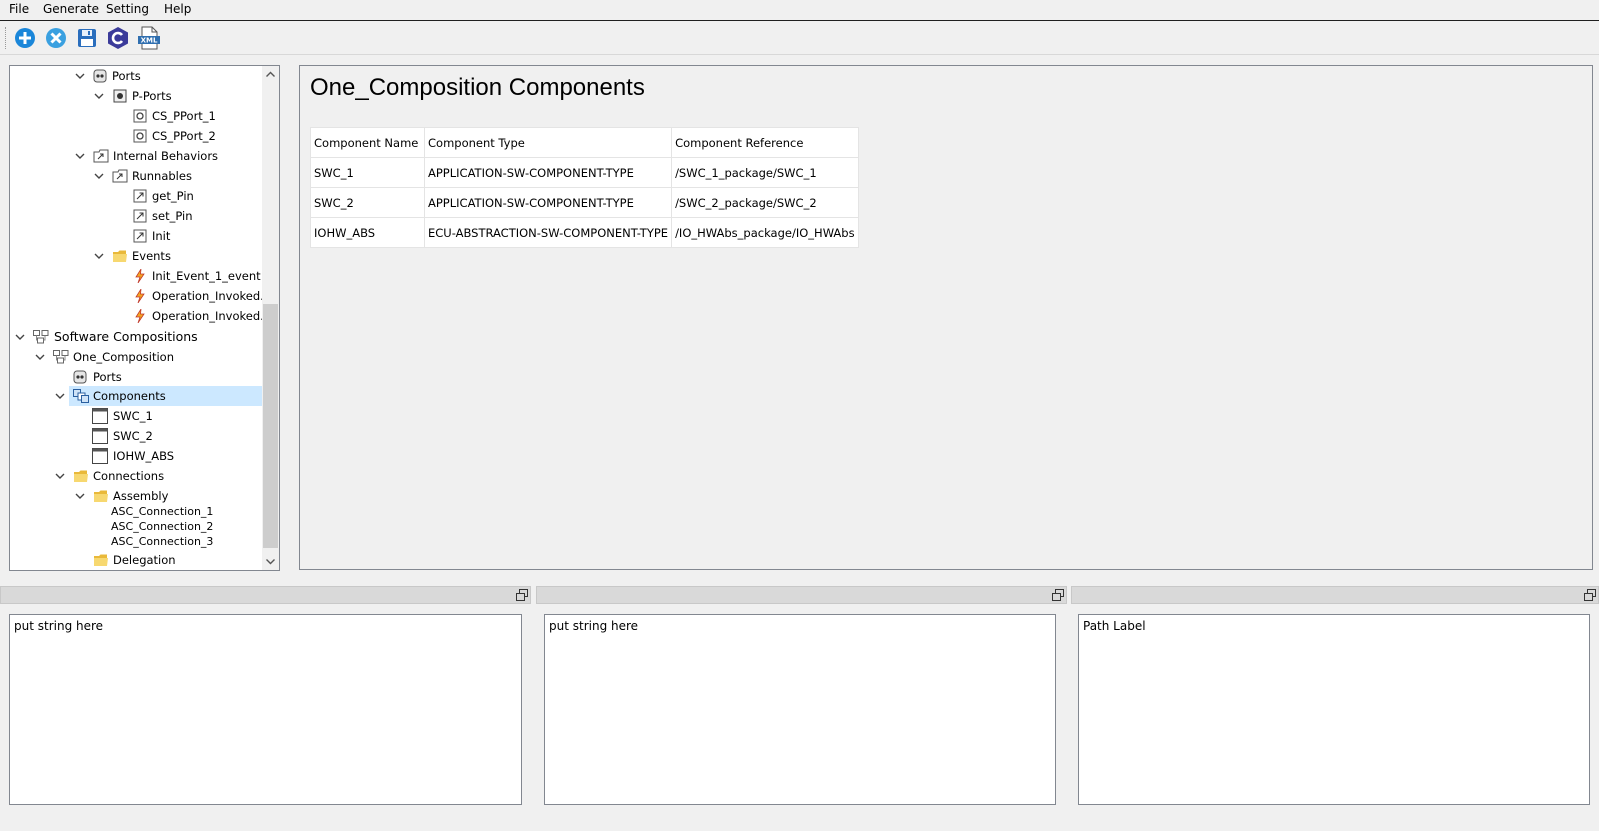  What do you see at coordinates (800, 709) in the screenshot?
I see `output-text-panel-2: put string here` at bounding box center [800, 709].